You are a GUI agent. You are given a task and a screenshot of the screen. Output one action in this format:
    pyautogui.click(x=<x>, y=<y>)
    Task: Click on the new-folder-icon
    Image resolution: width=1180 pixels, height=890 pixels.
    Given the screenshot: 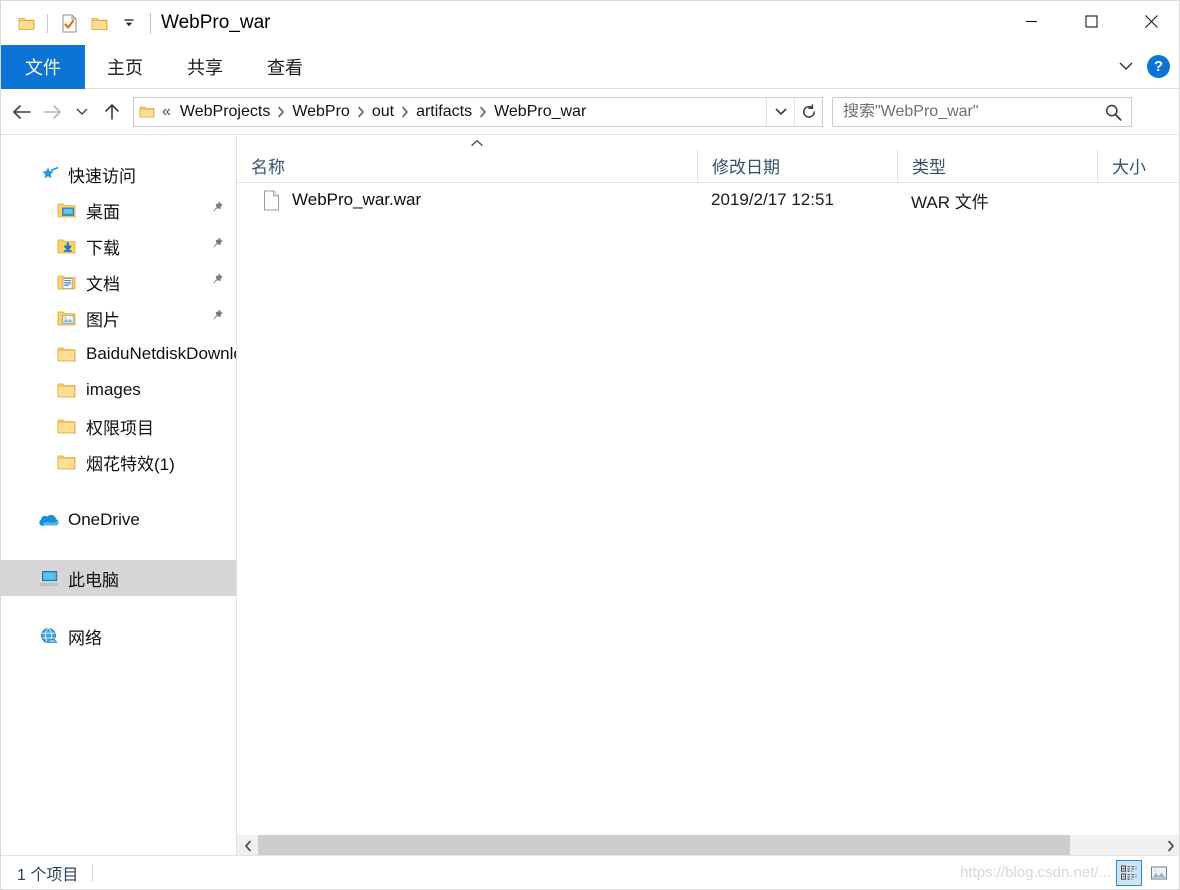 What is the action you would take?
    pyautogui.click(x=99, y=23)
    